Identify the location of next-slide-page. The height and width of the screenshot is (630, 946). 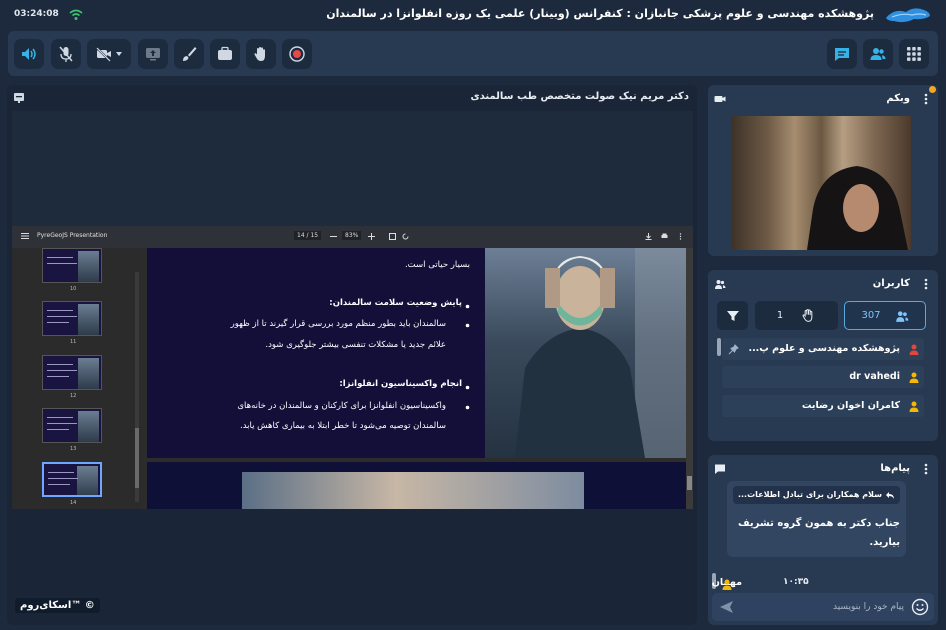
(419, 485).